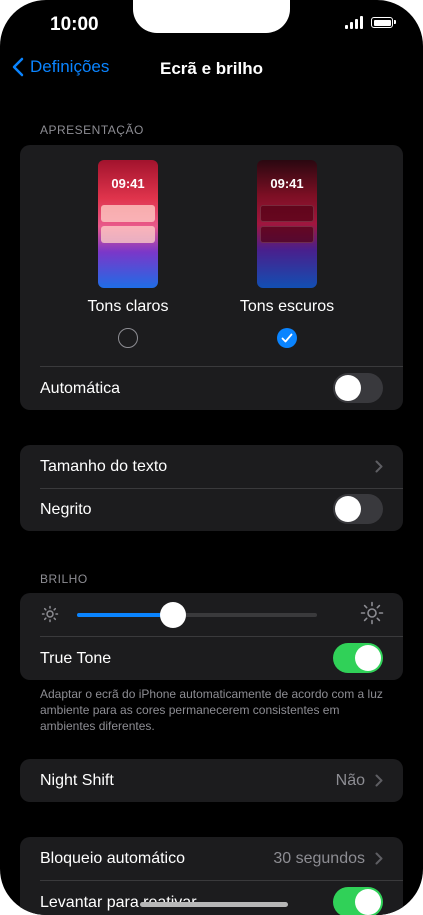 The width and height of the screenshot is (423, 915). I want to click on auto-lock-label: Bloqueio automático, so click(112, 858).